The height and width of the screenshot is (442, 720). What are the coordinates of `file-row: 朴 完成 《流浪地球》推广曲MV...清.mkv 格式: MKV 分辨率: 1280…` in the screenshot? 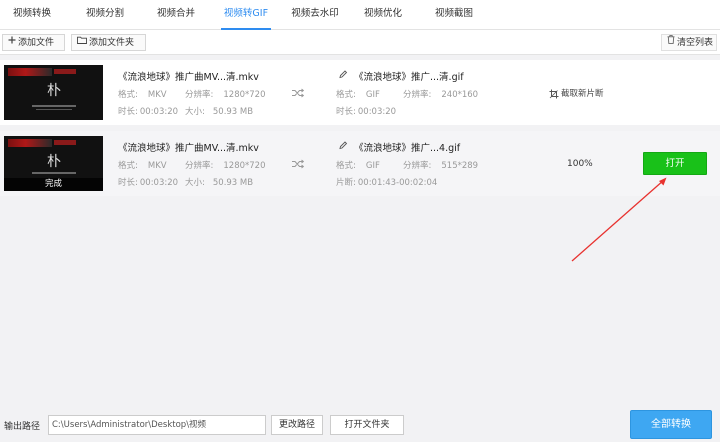 It's located at (360, 163).